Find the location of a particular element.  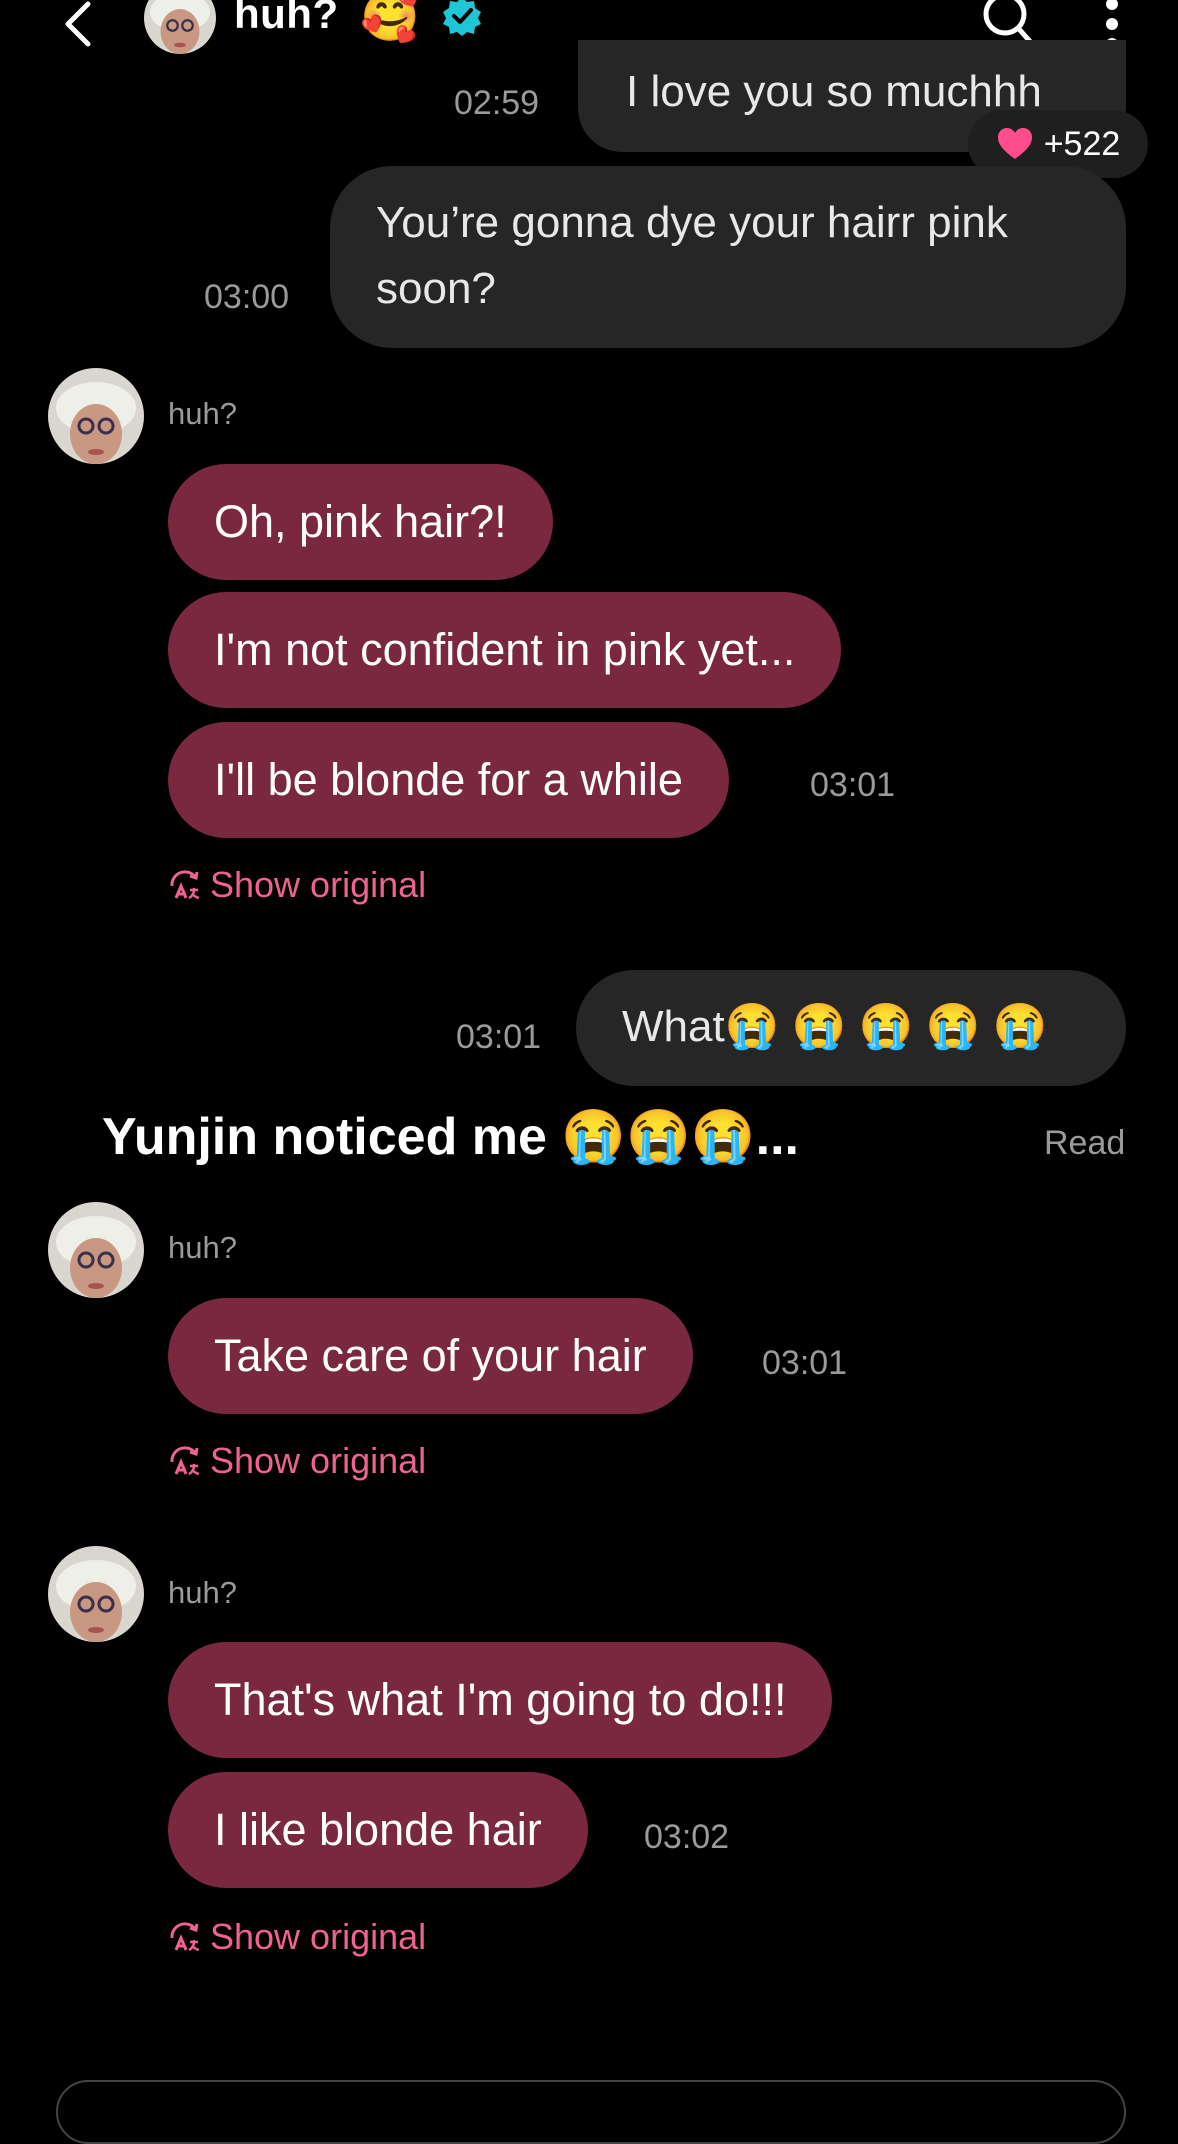

verified-icon is located at coordinates (462, 18).